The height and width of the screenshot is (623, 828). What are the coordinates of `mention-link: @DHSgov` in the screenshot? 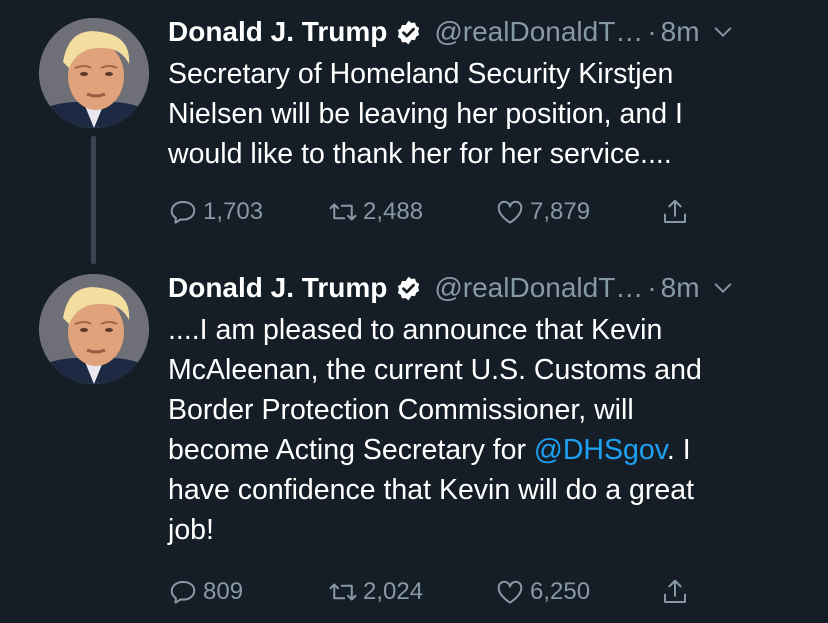 It's located at (600, 450).